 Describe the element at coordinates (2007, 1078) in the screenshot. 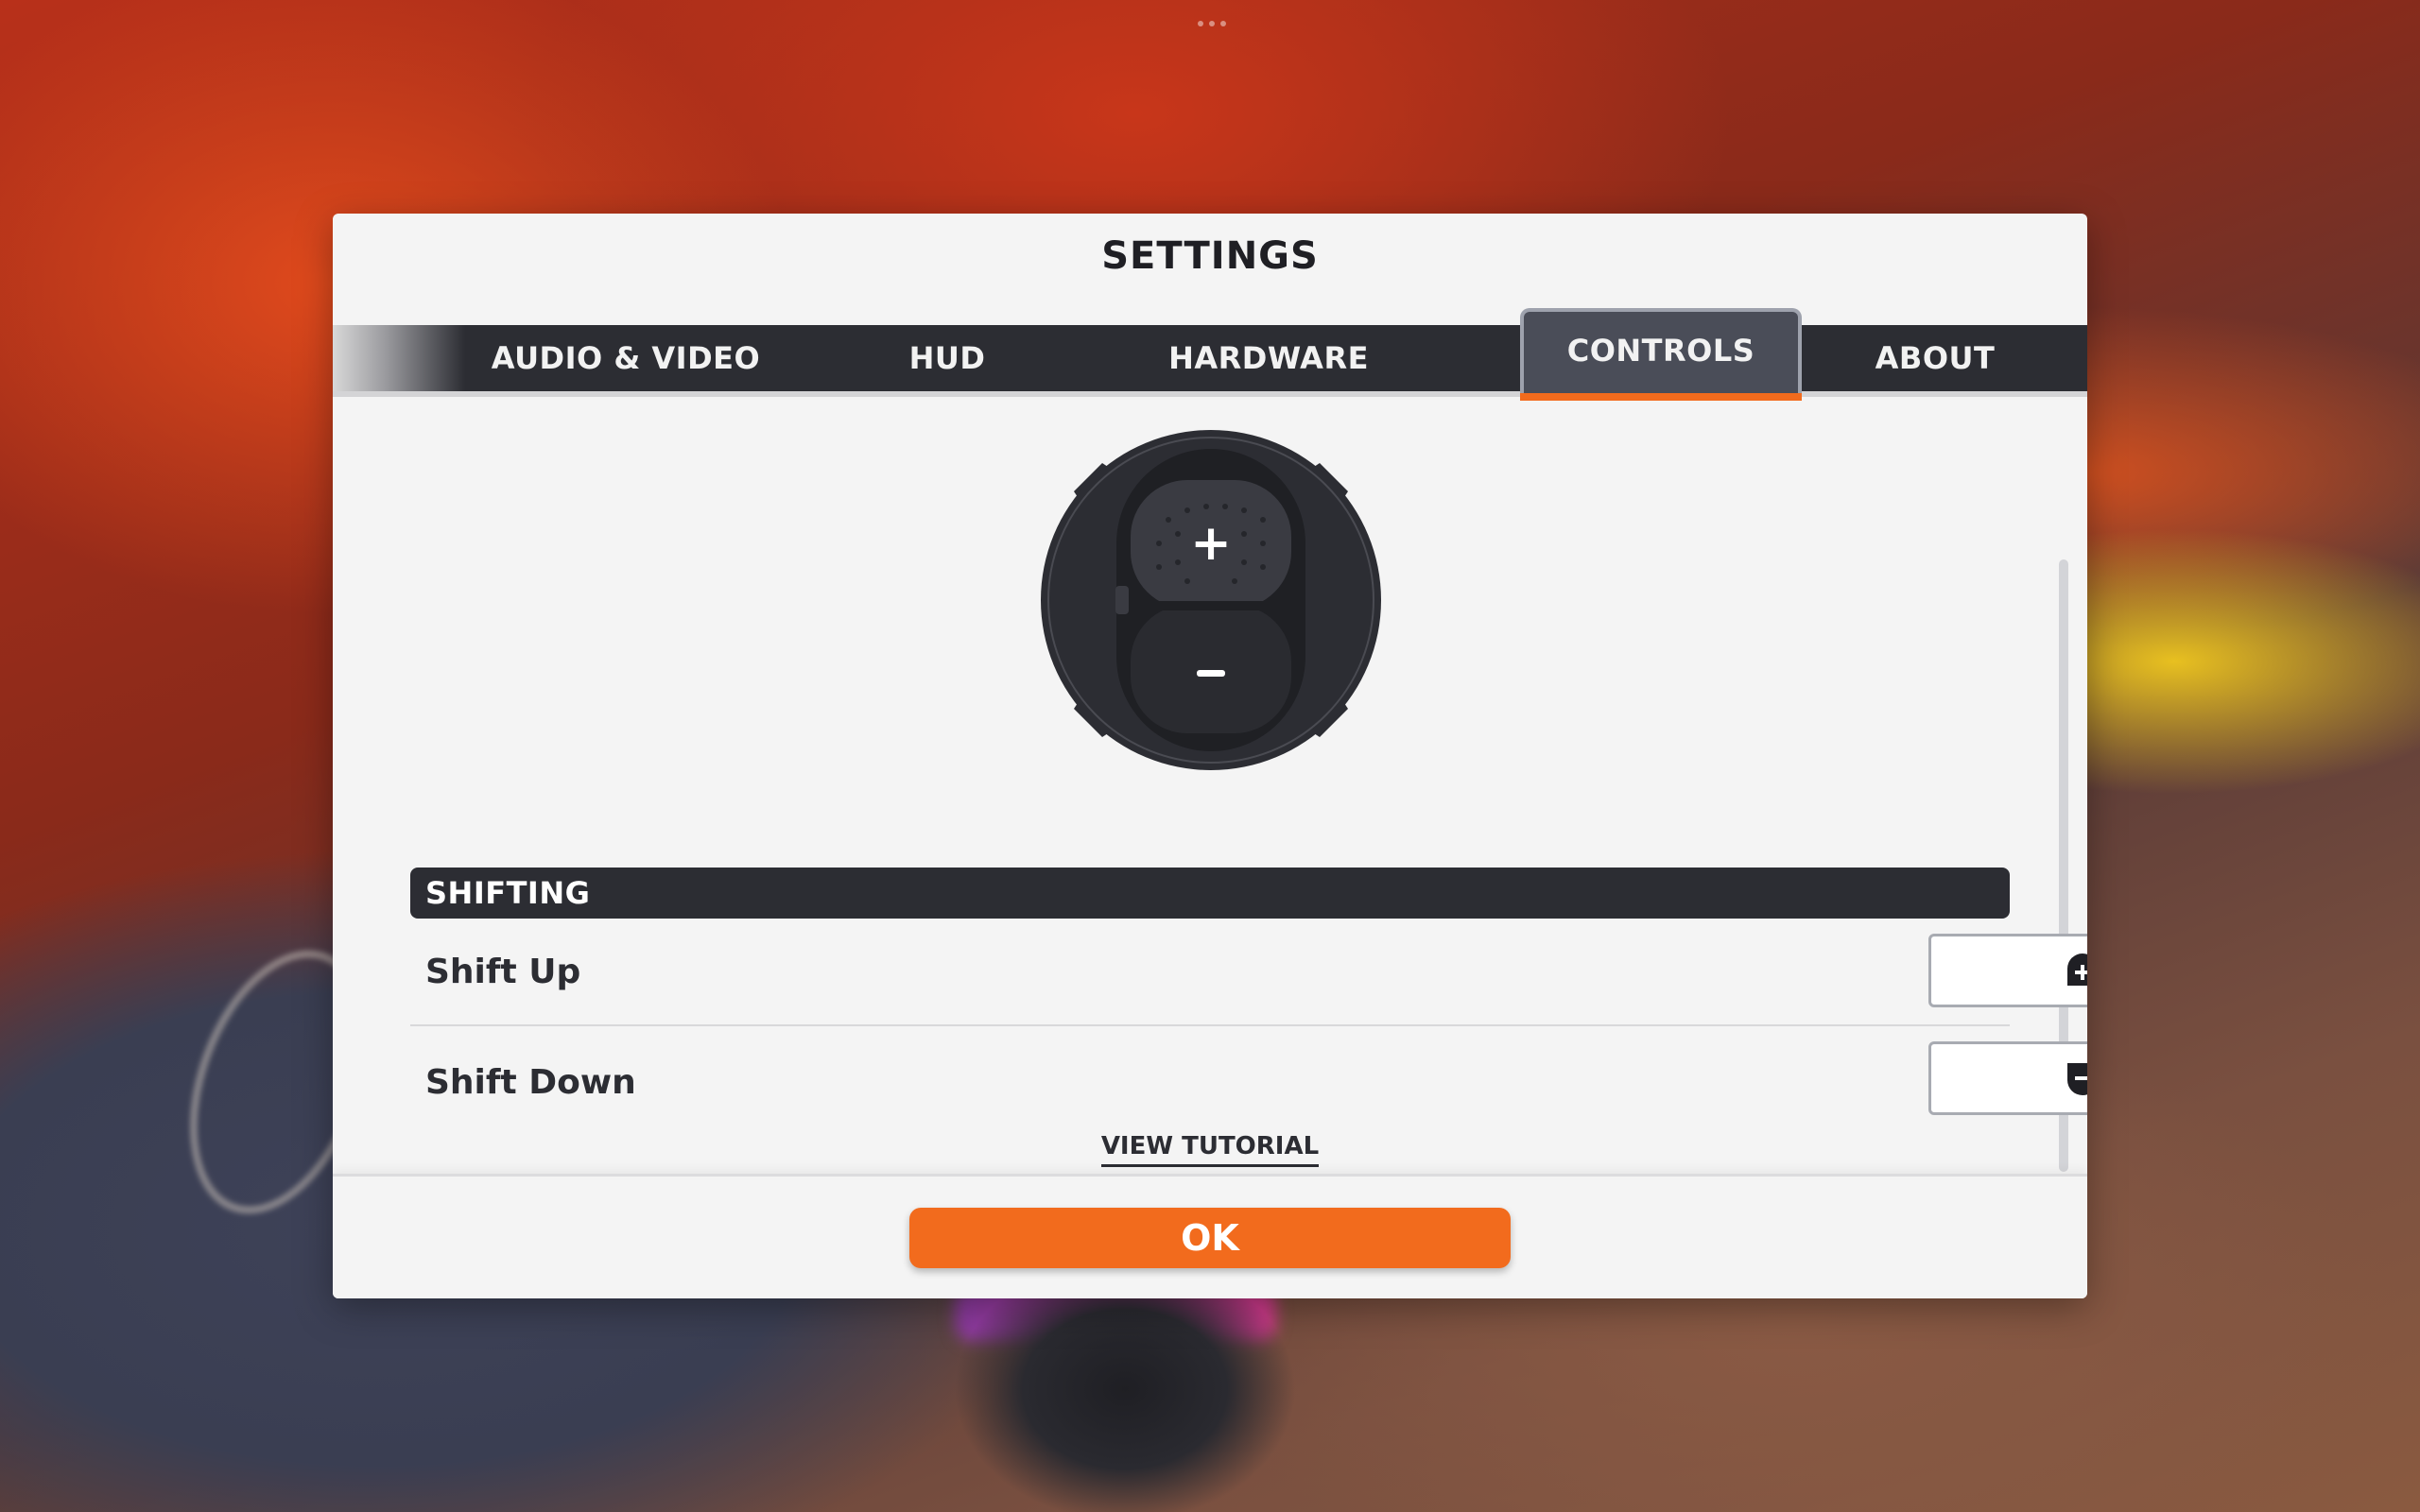

I see `shift-down-binding-button` at that location.